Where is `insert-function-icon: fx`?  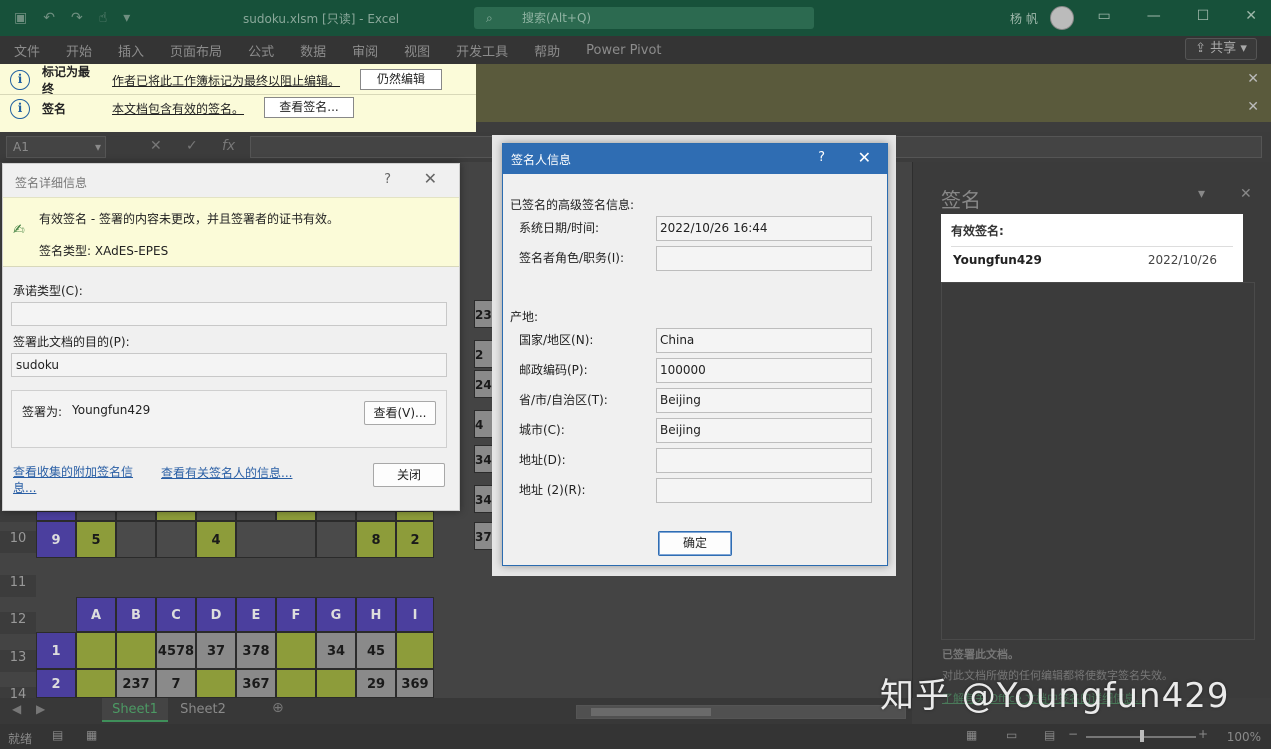
insert-function-icon: fx is located at coordinates (228, 146).